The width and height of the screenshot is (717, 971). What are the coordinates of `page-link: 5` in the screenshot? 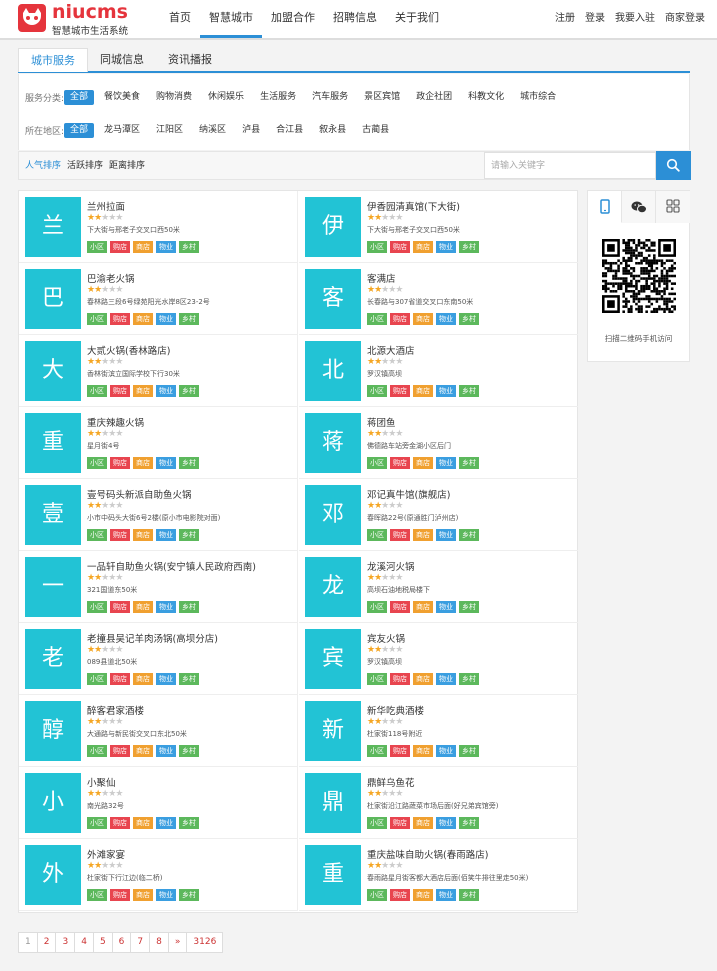 It's located at (103, 942).